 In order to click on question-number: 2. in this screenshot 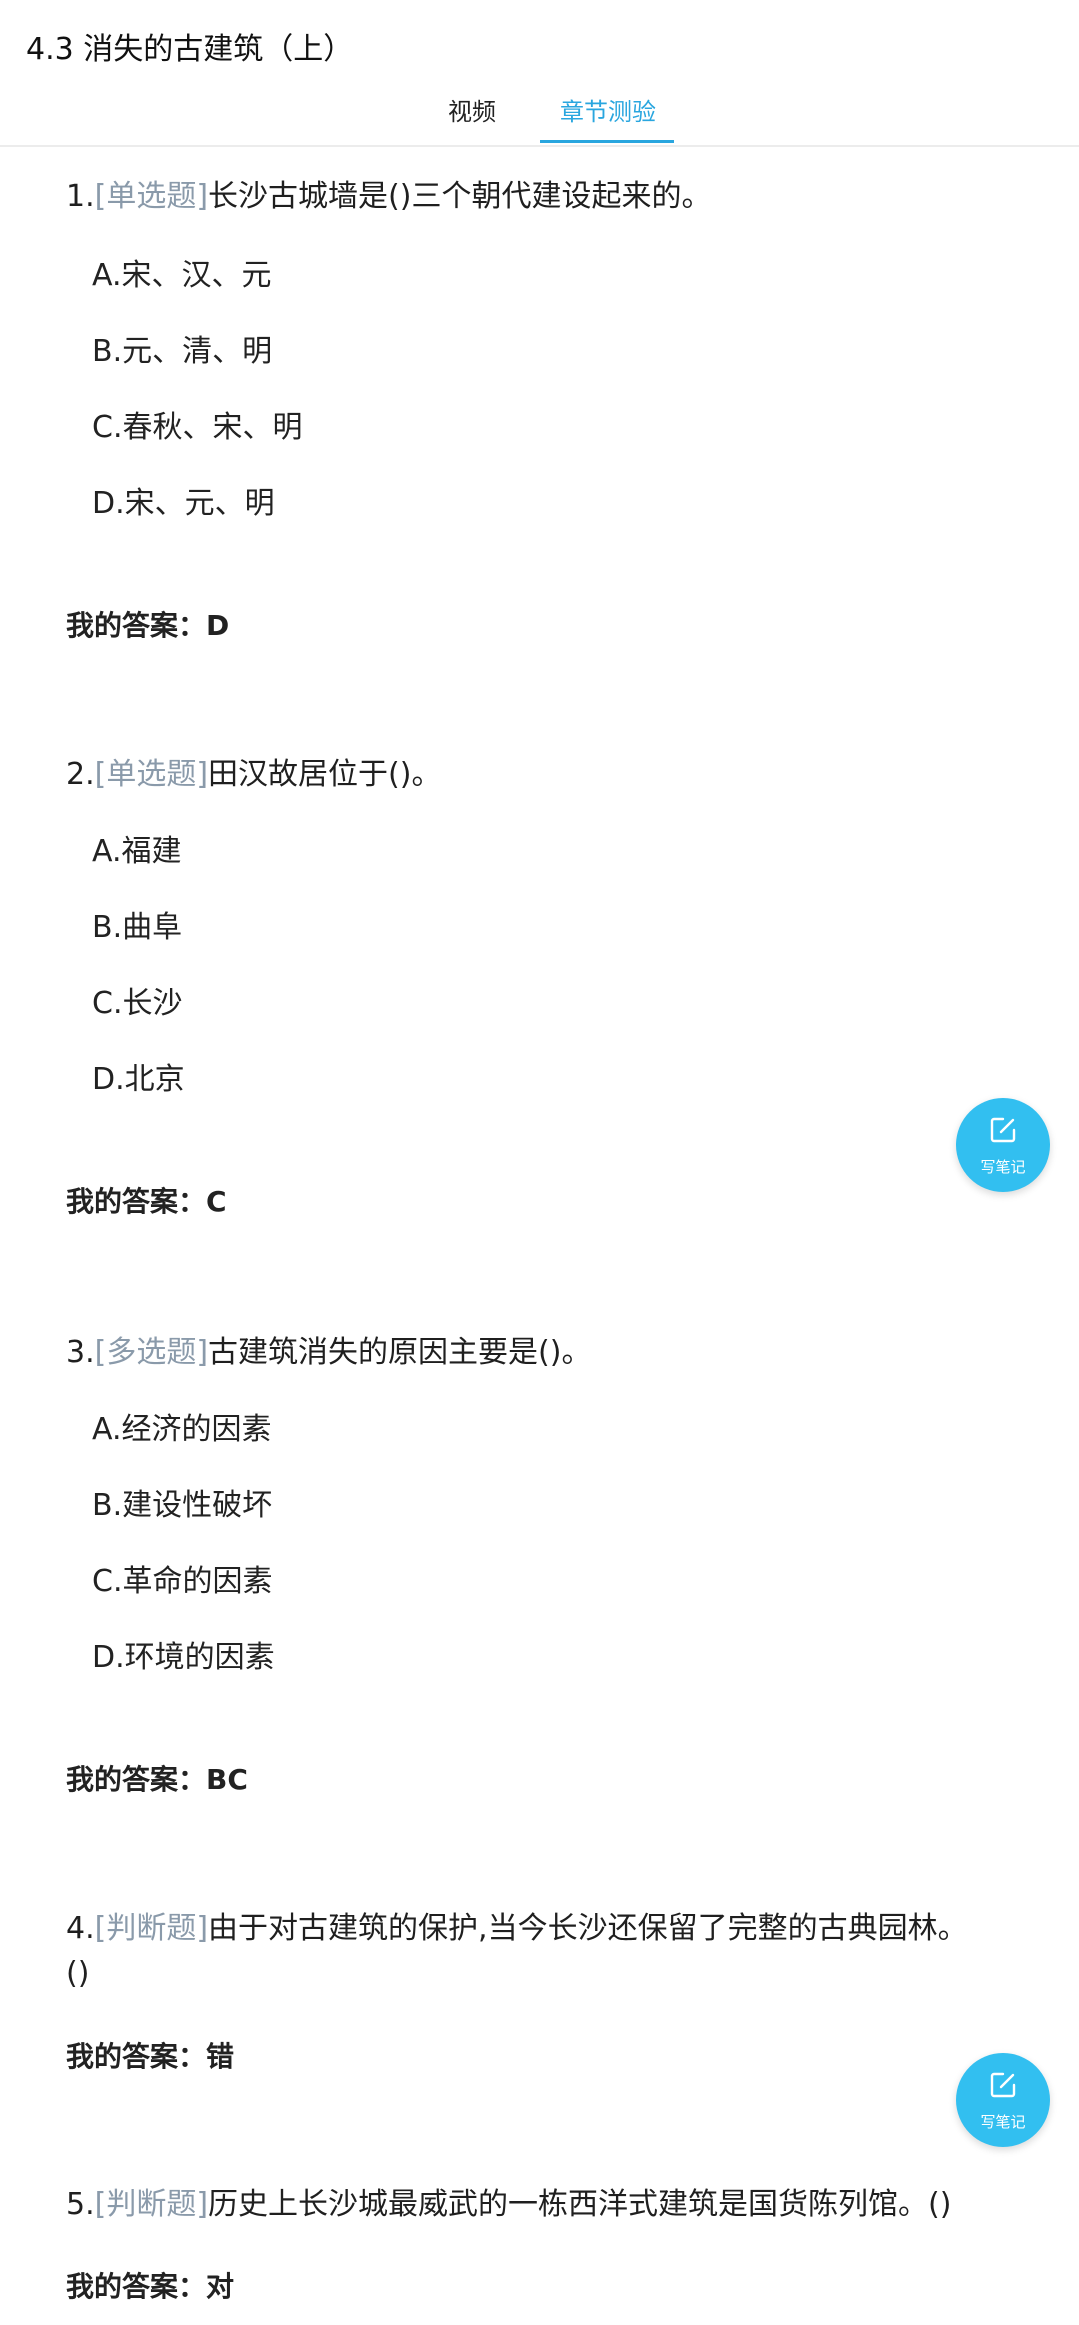, I will do `click(80, 774)`.